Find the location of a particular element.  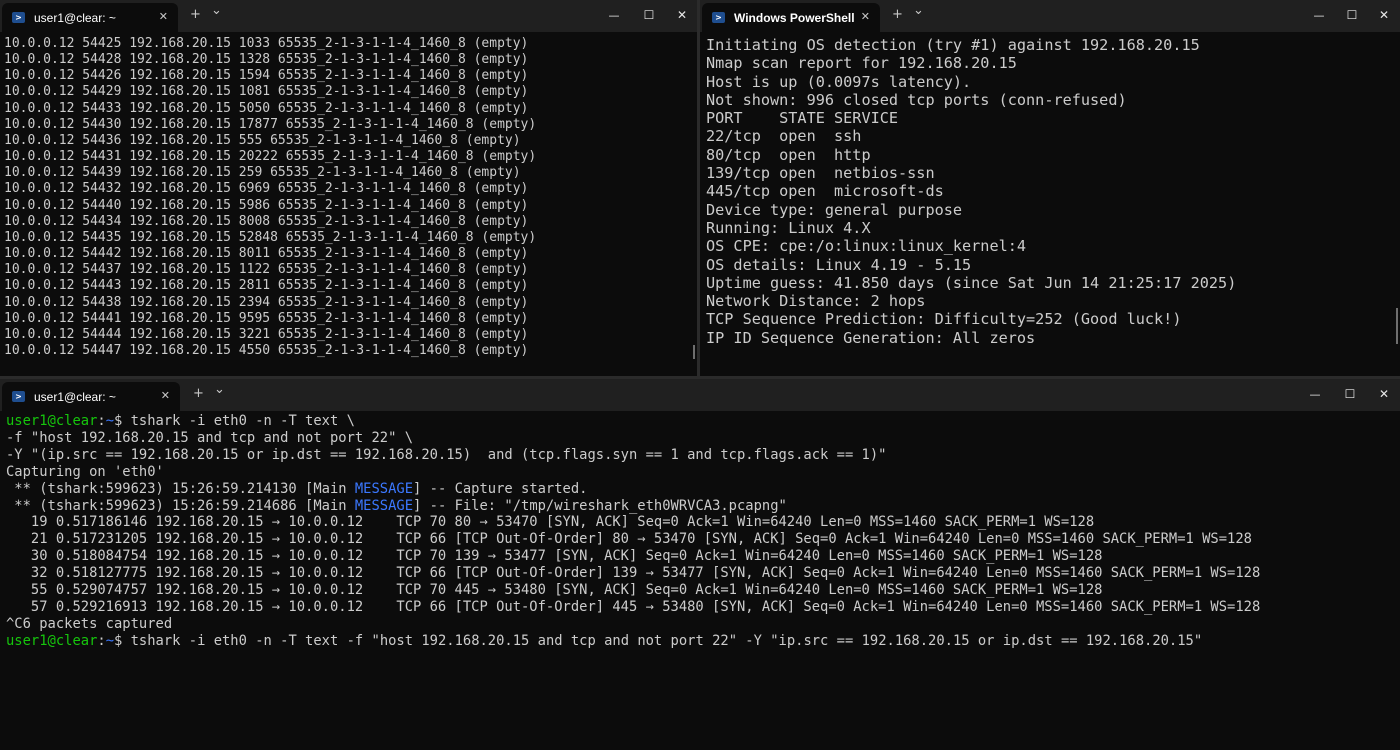

message-suffix: ] -- Capture started. is located at coordinates (500, 488).